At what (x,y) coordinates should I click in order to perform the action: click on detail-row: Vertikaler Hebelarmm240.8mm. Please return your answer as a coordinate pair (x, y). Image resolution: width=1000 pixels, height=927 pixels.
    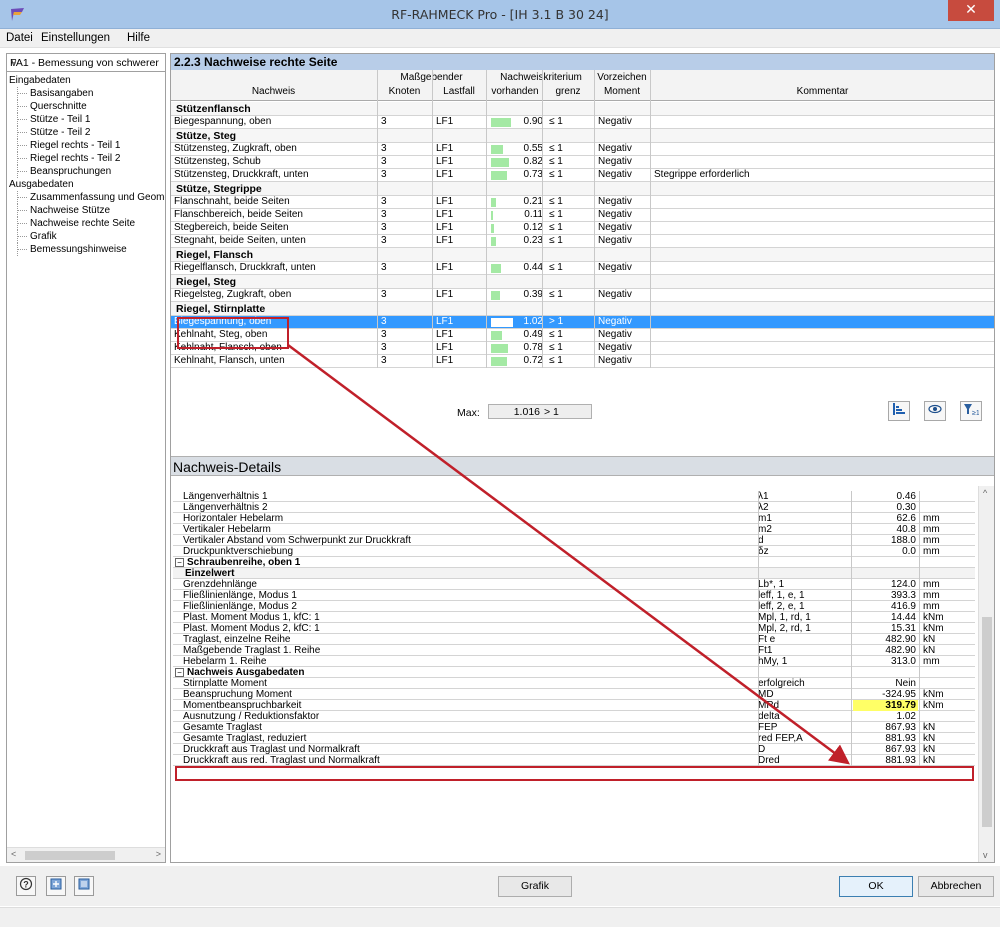
    Looking at the image, I should click on (574, 529).